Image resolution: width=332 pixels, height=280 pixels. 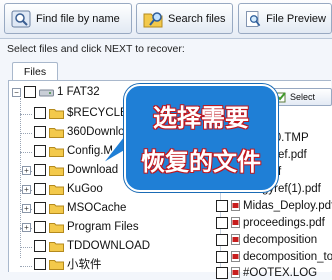 I want to click on file-row: decomposition, so click(x=266, y=239).